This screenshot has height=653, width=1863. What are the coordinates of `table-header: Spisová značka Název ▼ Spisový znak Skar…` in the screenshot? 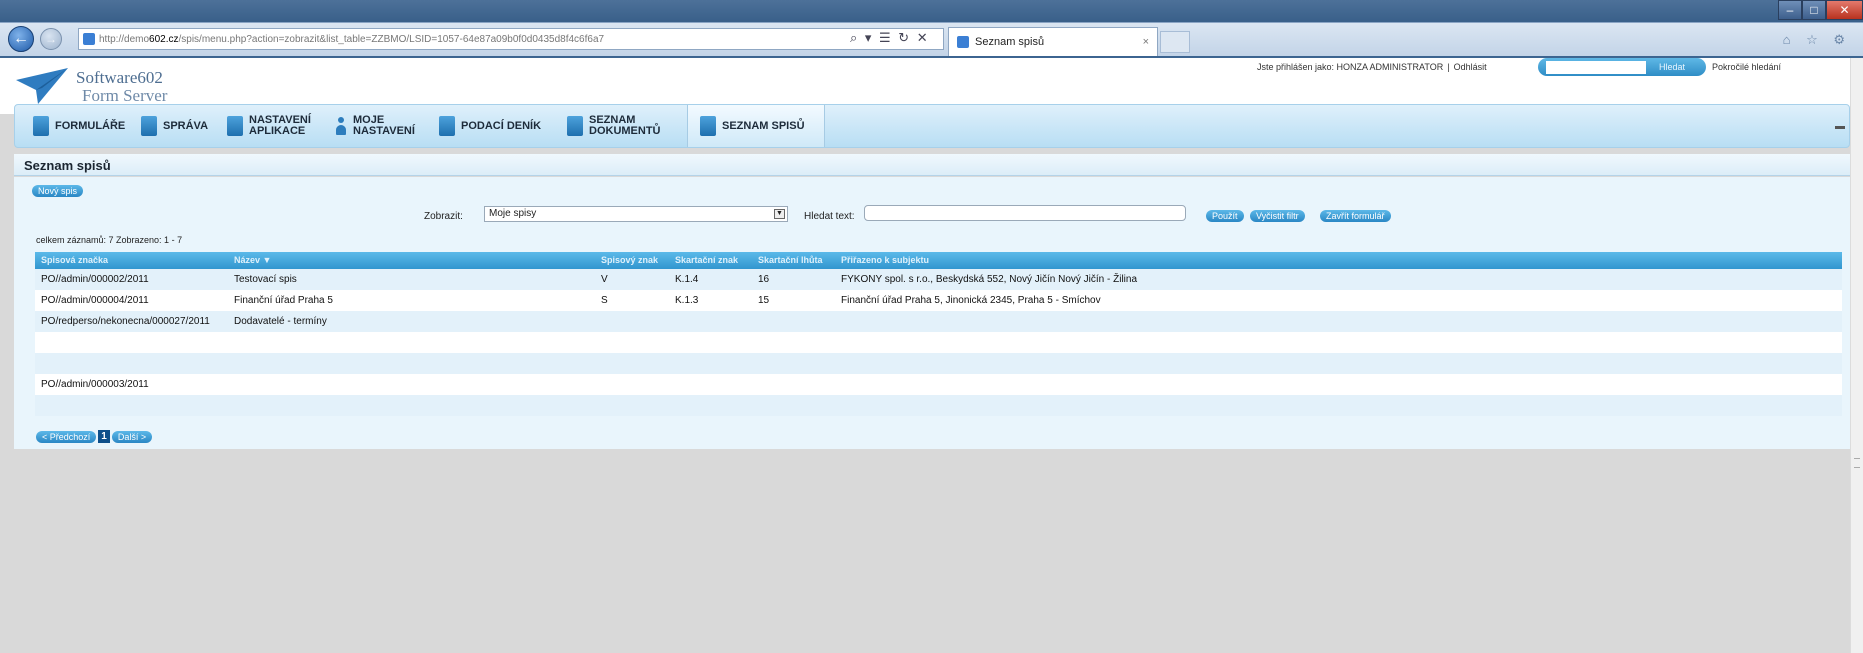 It's located at (938, 260).